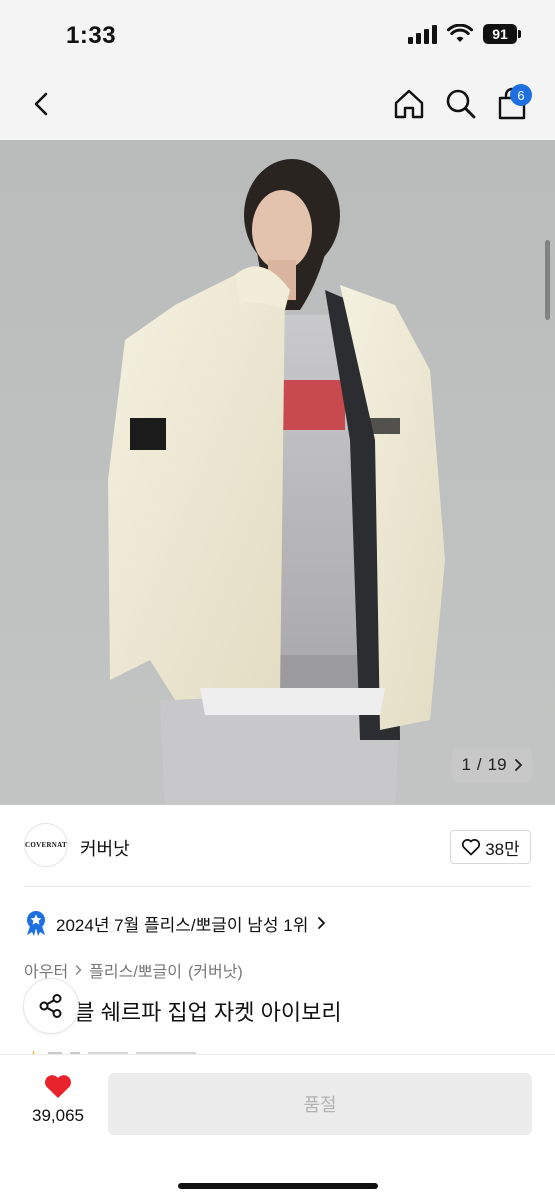 The image size is (555, 1200). What do you see at coordinates (135, 970) in the screenshot?
I see `breadcrumb-fleece: 플리스/뽀글이` at bounding box center [135, 970].